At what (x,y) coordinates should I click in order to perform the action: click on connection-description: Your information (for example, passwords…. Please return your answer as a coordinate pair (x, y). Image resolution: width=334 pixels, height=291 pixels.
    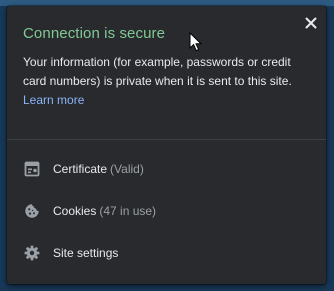
    Looking at the image, I should click on (157, 71).